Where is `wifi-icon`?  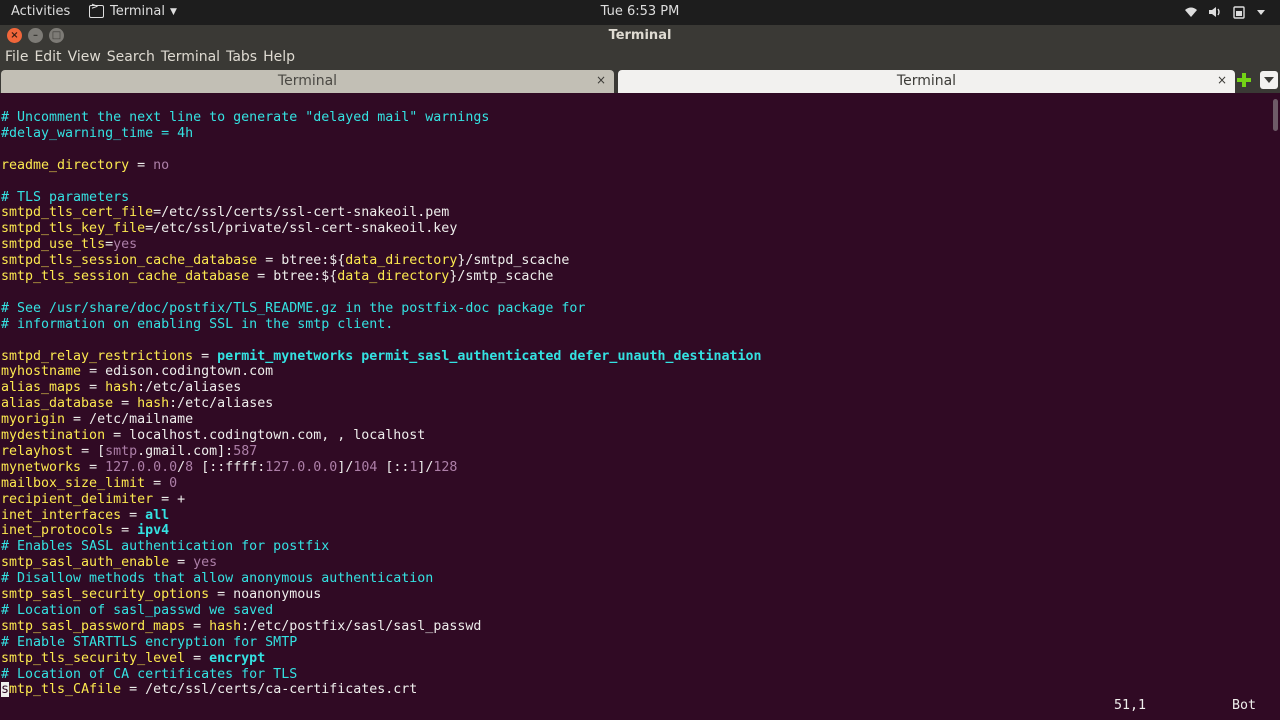 wifi-icon is located at coordinates (1191, 12).